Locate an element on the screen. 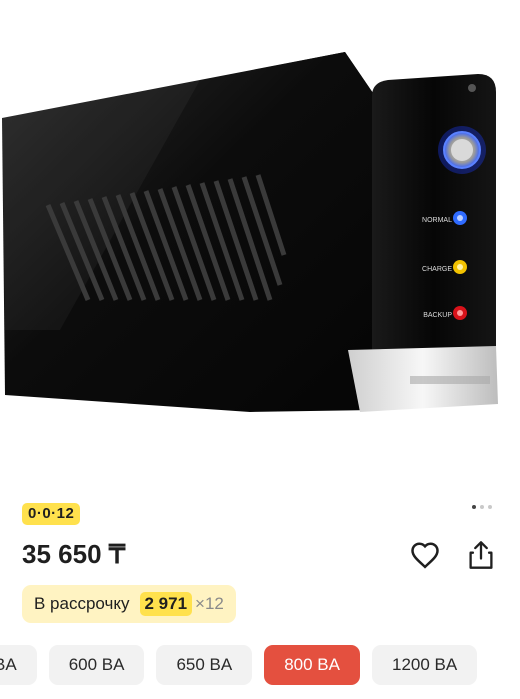 The image size is (520, 699). share-icon is located at coordinates (481, 555).